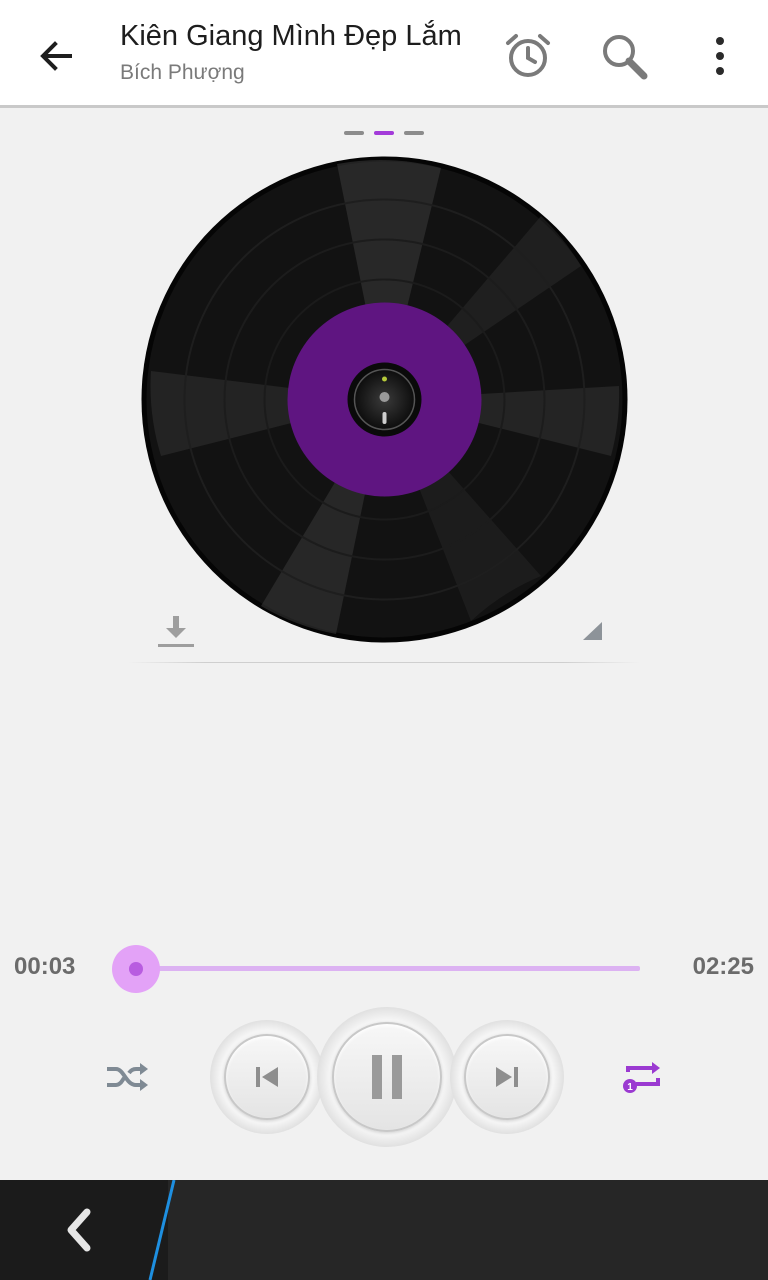 Image resolution: width=768 pixels, height=1280 pixels. I want to click on shuffle-button, so click(127, 1077).